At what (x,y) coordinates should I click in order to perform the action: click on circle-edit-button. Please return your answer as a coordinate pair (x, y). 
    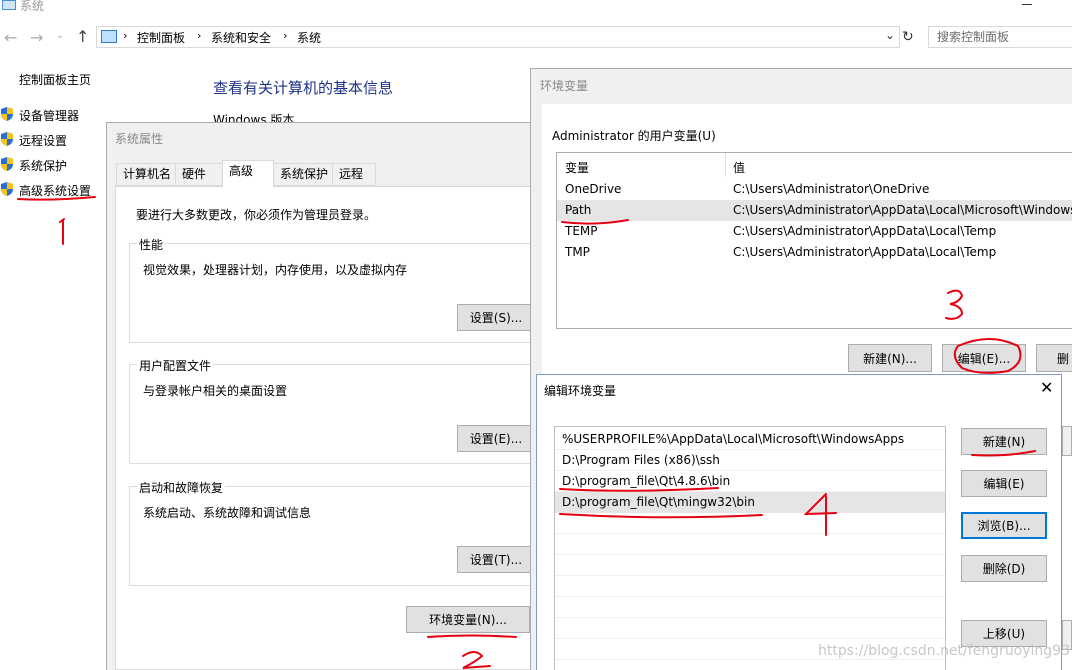
    Looking at the image, I should click on (987, 356).